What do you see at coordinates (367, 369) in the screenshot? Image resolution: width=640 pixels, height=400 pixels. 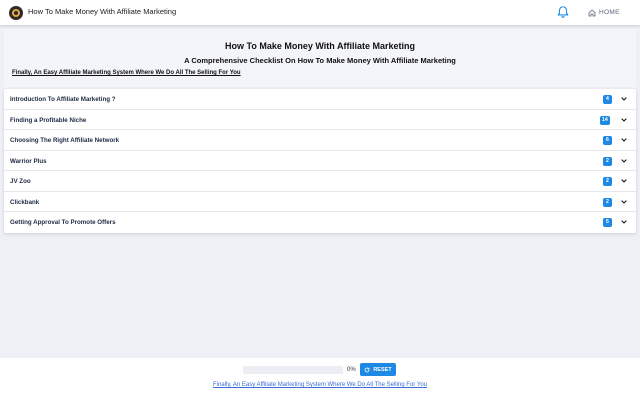 I see `refresh-icon` at bounding box center [367, 369].